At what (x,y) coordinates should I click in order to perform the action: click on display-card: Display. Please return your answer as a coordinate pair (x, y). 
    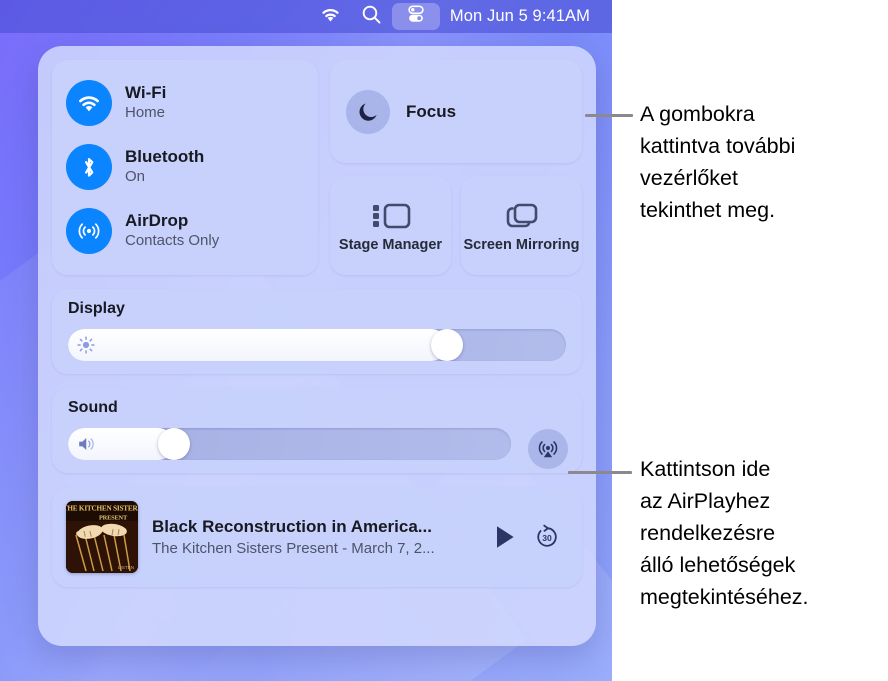
    Looking at the image, I should click on (317, 331).